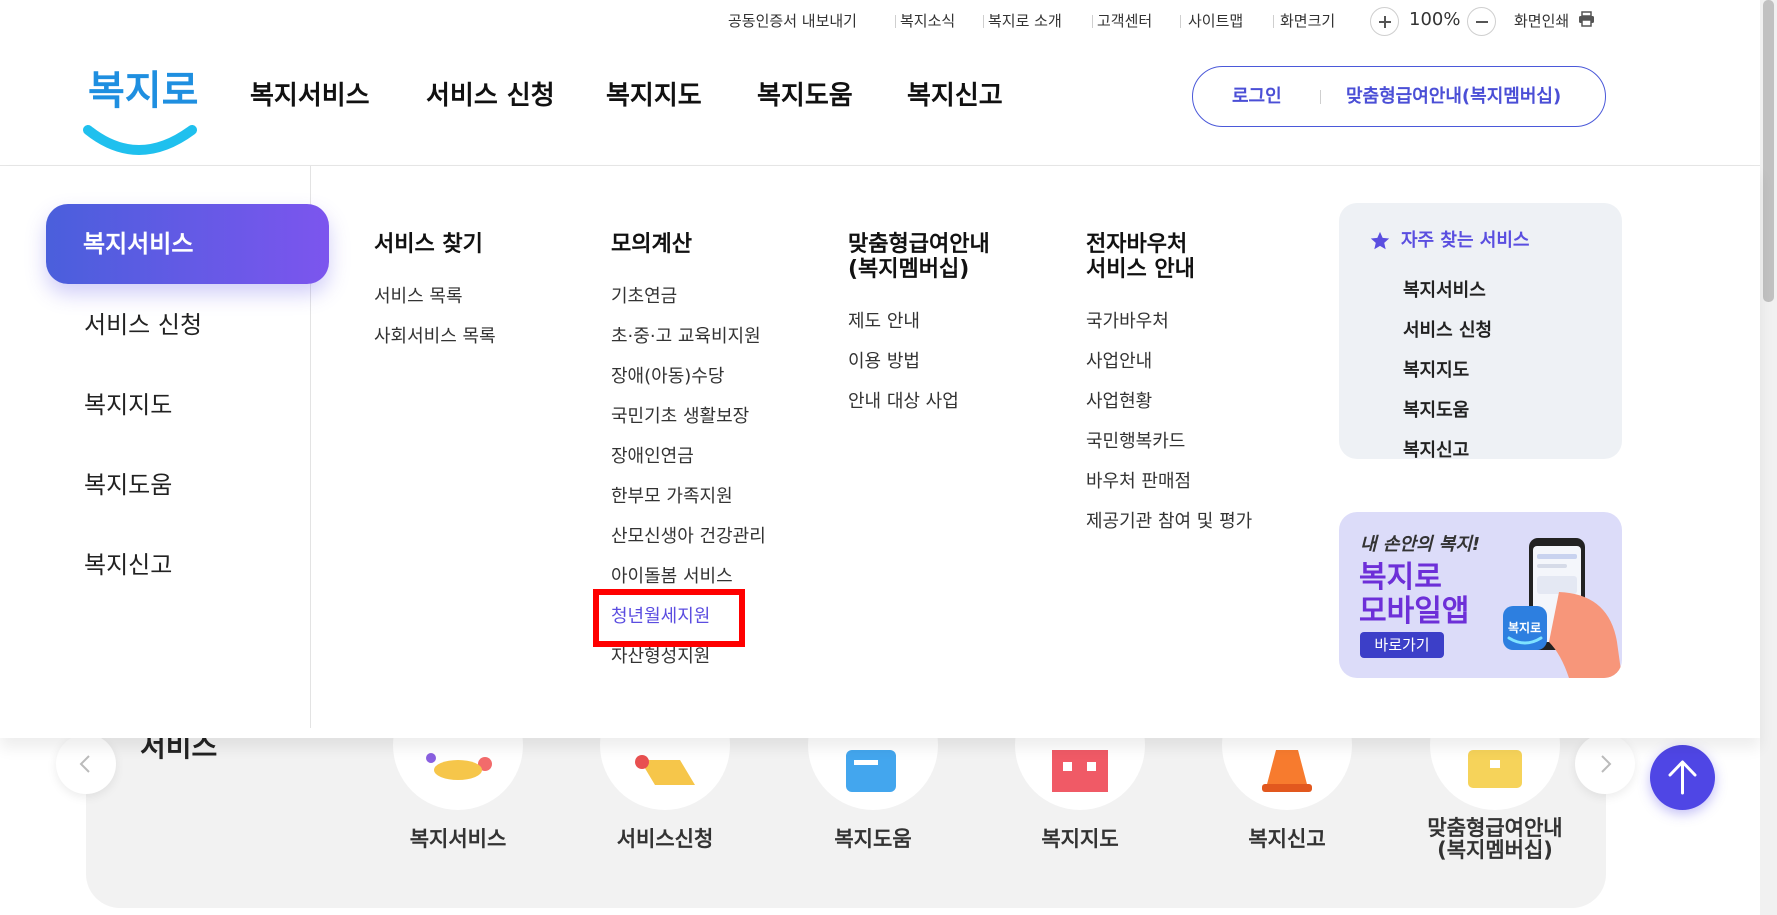 The height and width of the screenshot is (915, 1777). I want to click on menu-link: 장애인연금, so click(652, 457).